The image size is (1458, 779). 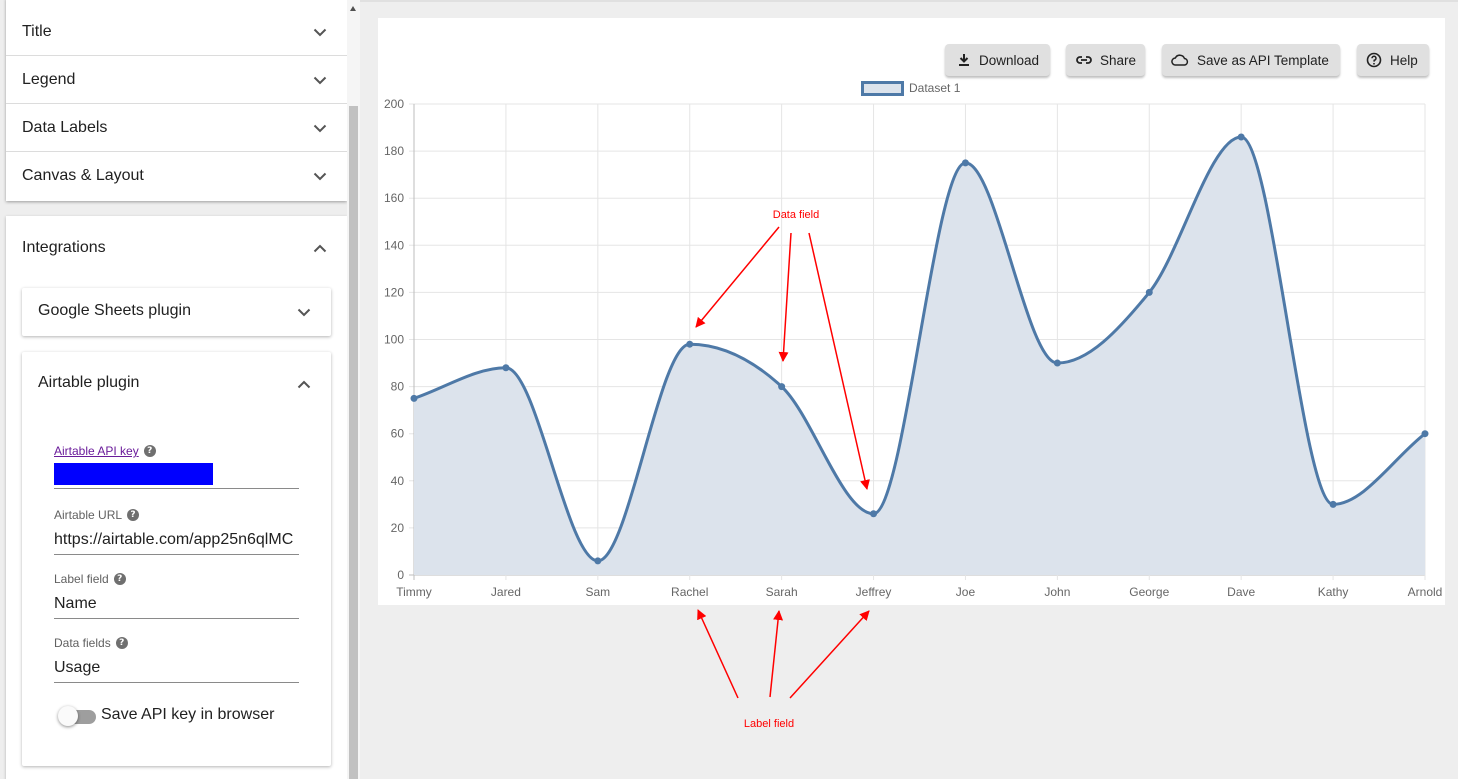 I want to click on scrollbar-thumb, so click(x=353, y=442).